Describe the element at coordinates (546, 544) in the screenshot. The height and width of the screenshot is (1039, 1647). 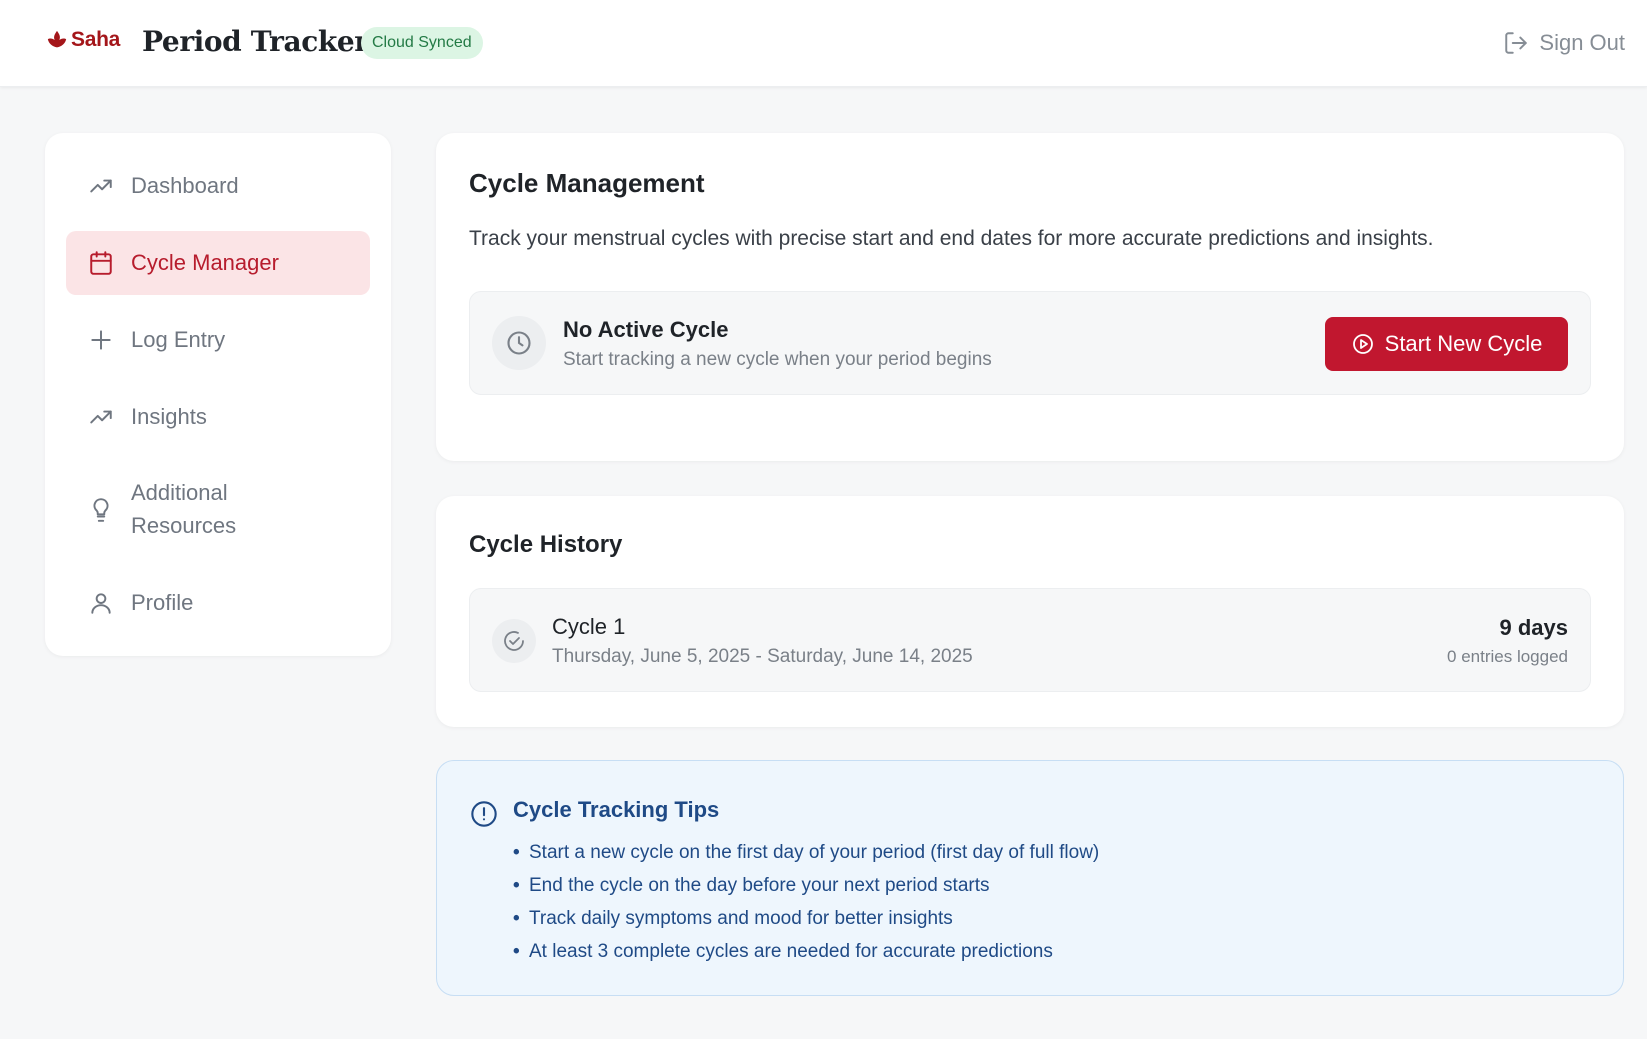
I see `card-title: Cycle History` at that location.